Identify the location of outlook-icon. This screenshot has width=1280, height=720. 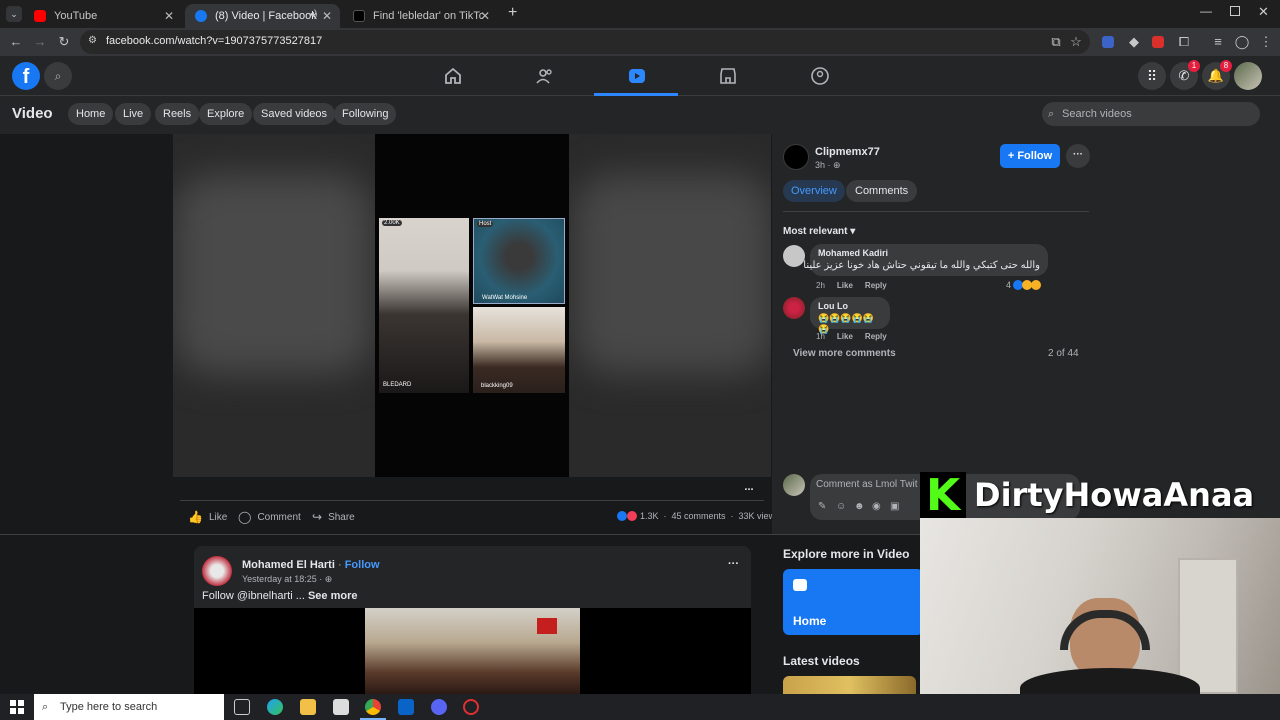
(406, 707).